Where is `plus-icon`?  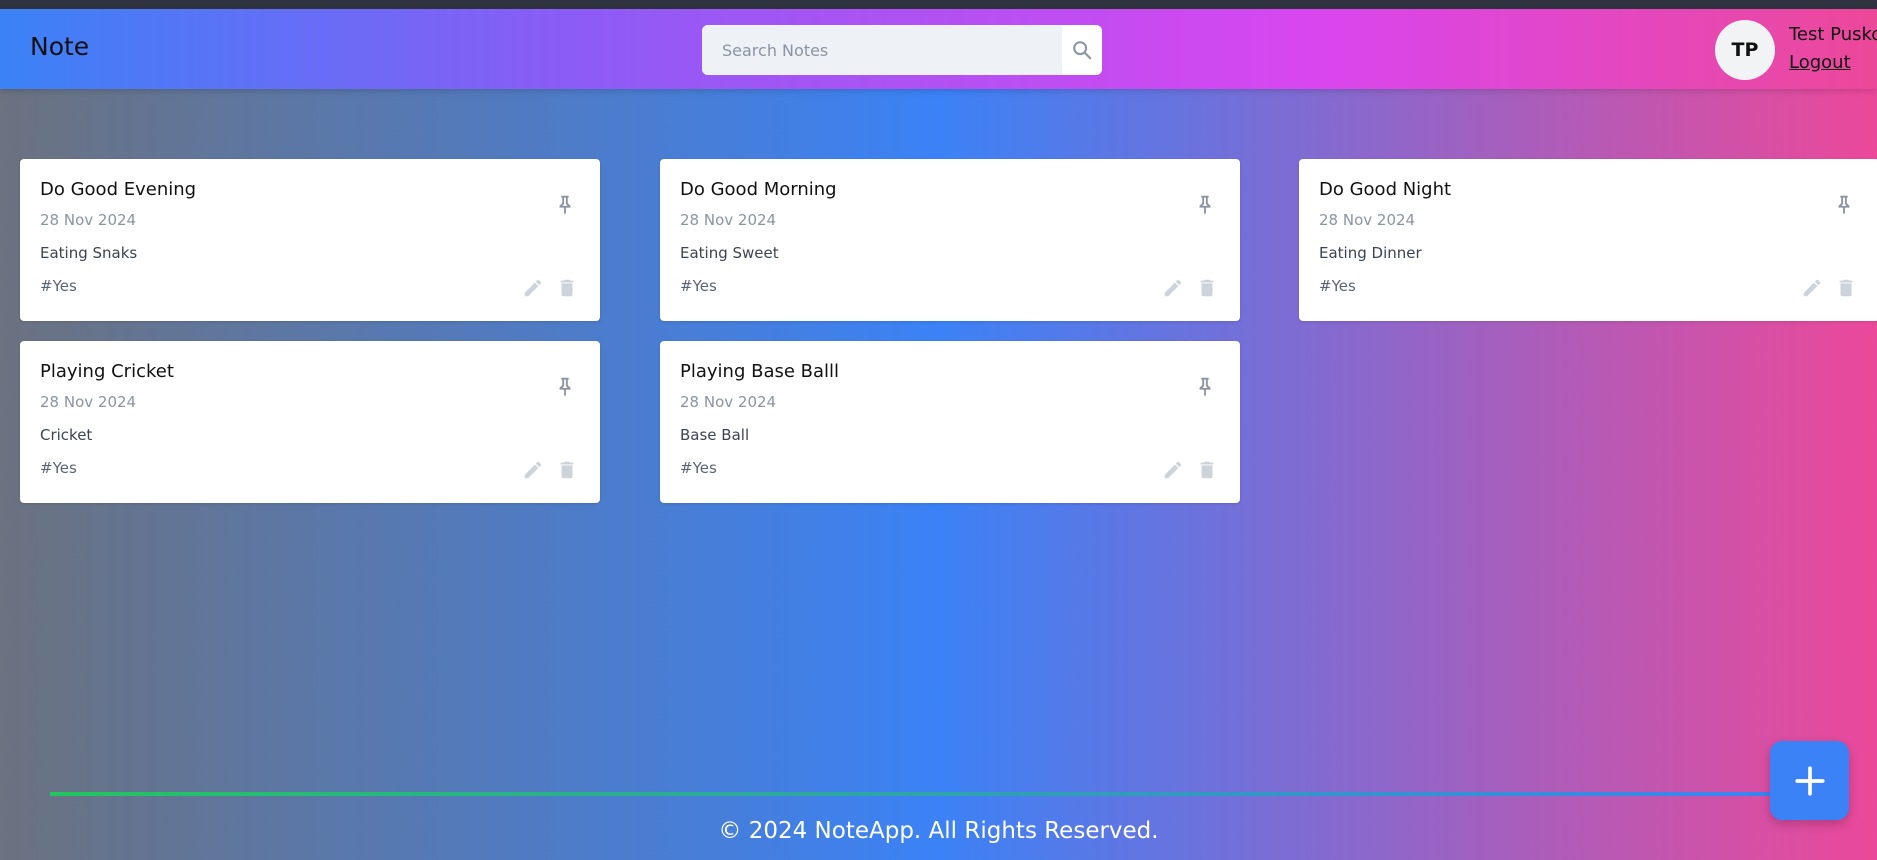 plus-icon is located at coordinates (1809, 780).